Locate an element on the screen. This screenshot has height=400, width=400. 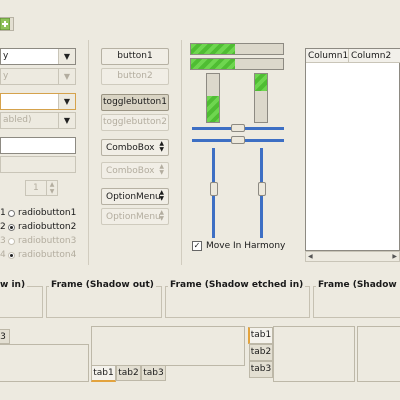
radio-prefix: 2 is located at coordinates (3, 227).